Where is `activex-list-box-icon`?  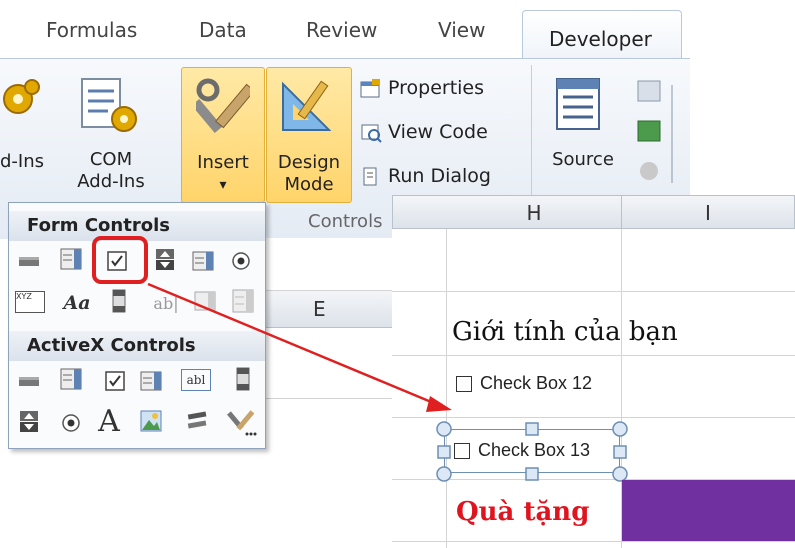
activex-list-box-icon is located at coordinates (151, 381).